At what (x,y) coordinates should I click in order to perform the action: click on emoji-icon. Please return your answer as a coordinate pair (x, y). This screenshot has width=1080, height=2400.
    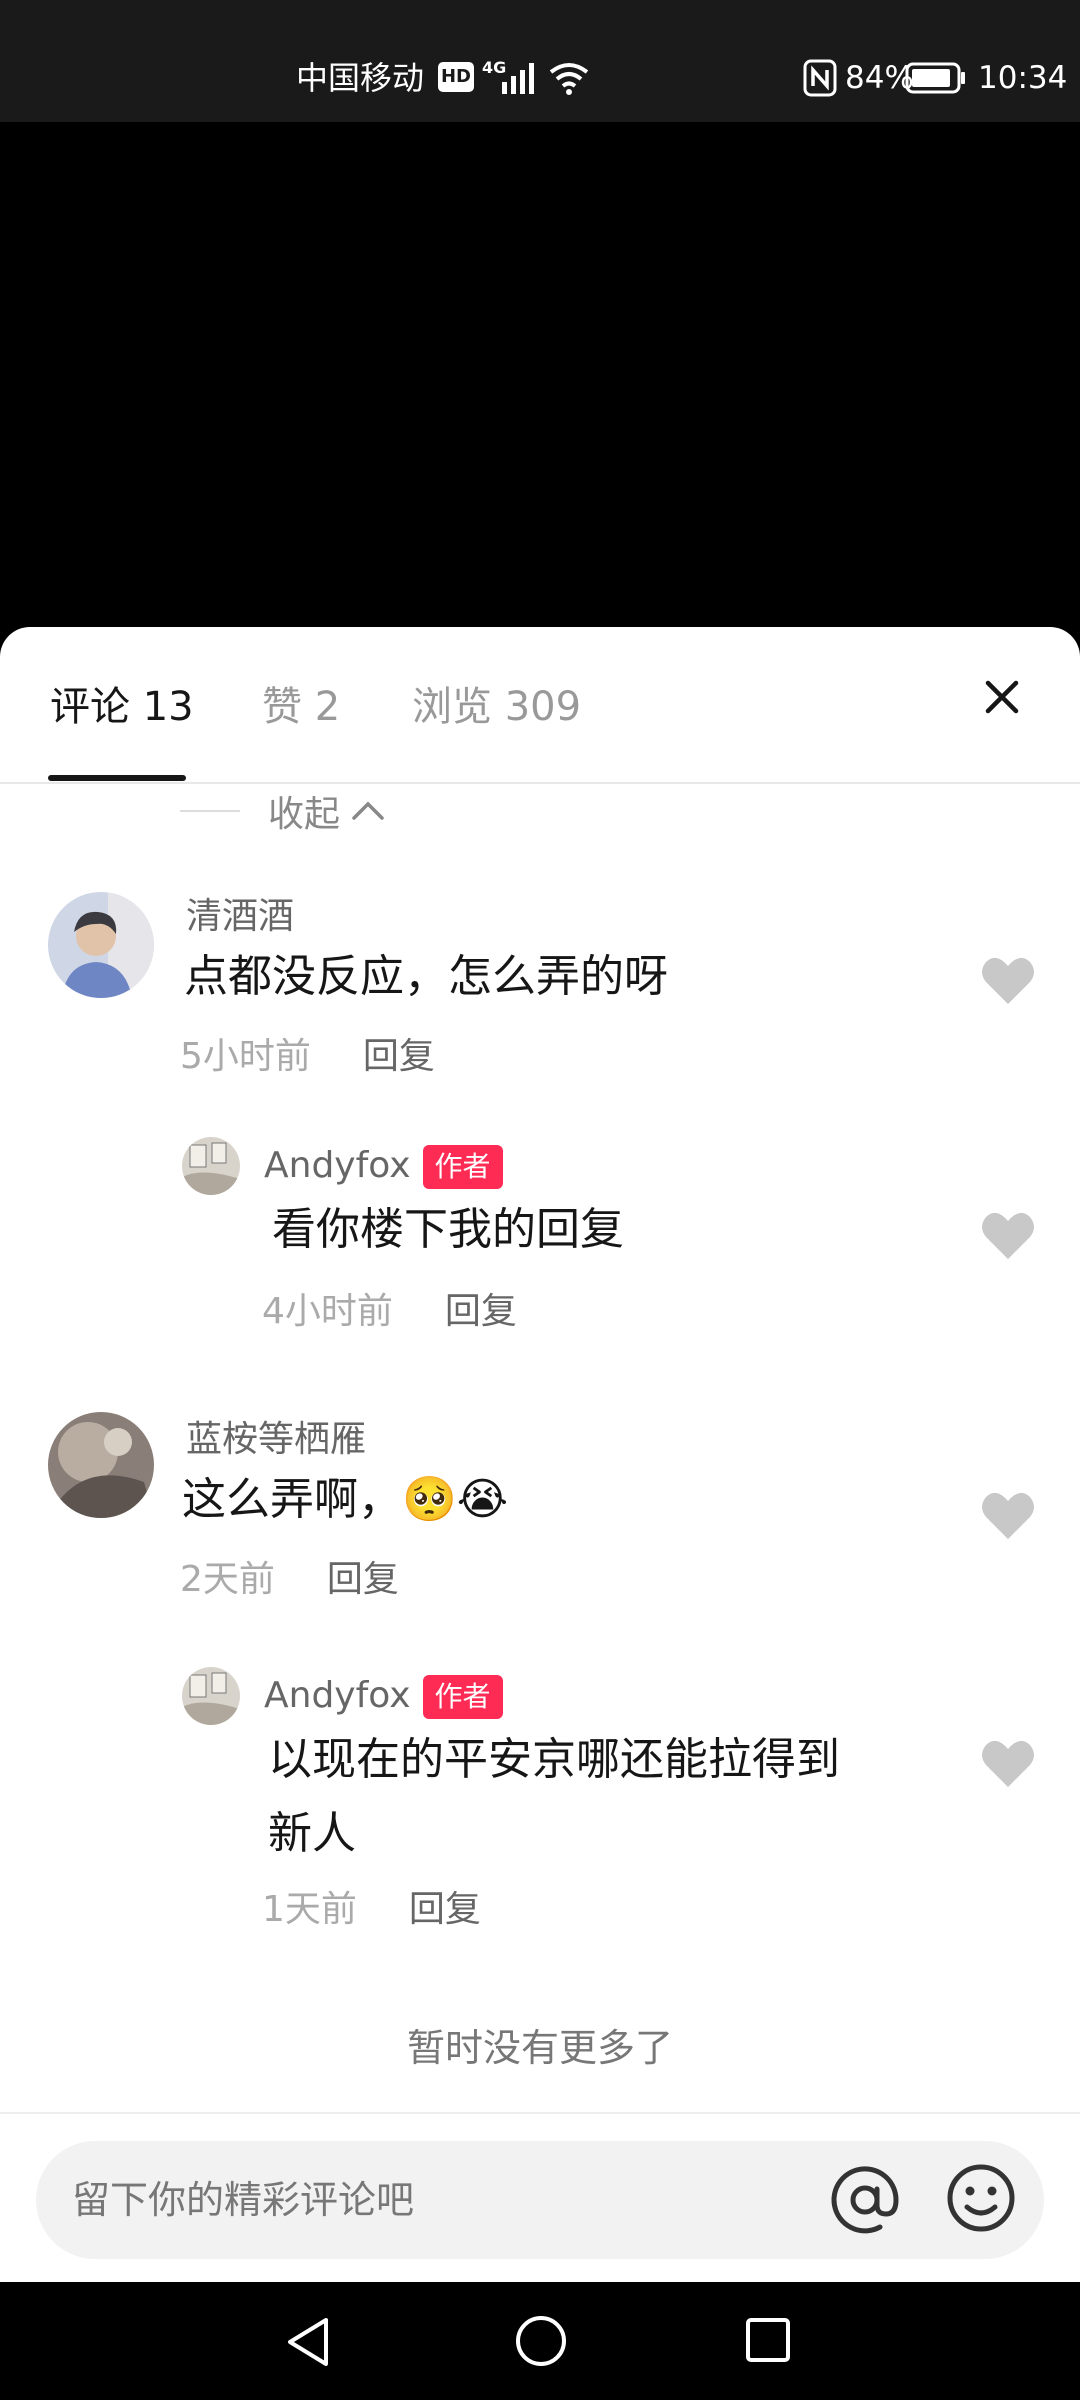
    Looking at the image, I should click on (981, 2198).